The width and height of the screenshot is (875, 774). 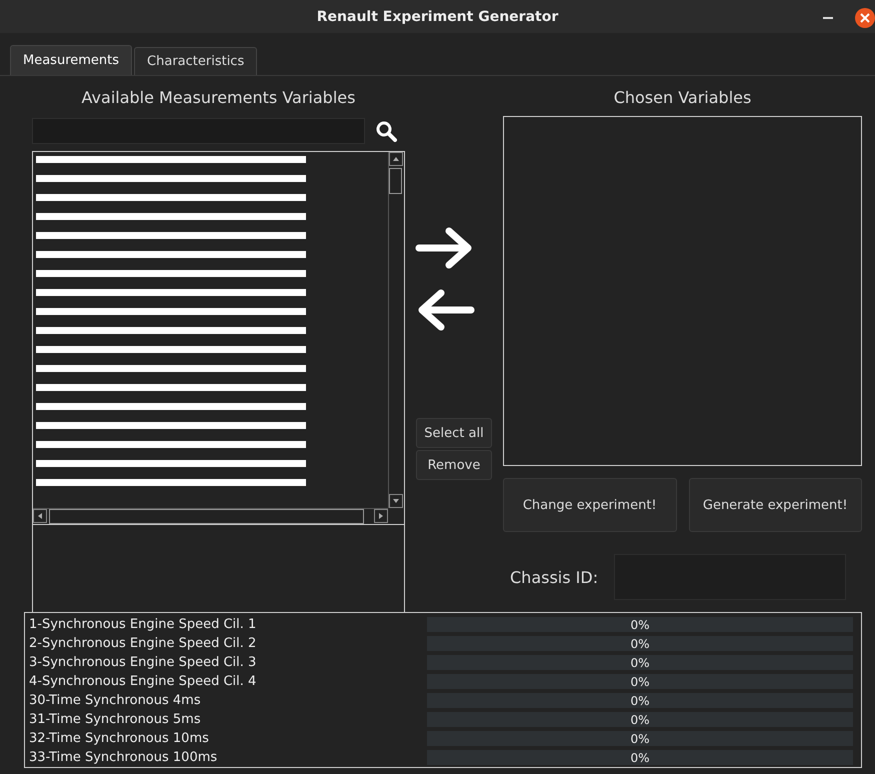 What do you see at coordinates (454, 465) in the screenshot?
I see `remove-button: Remove` at bounding box center [454, 465].